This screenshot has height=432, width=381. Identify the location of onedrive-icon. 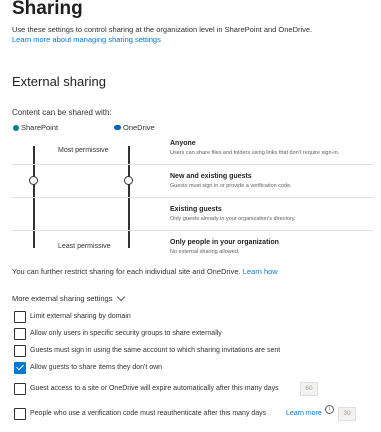
(117, 127).